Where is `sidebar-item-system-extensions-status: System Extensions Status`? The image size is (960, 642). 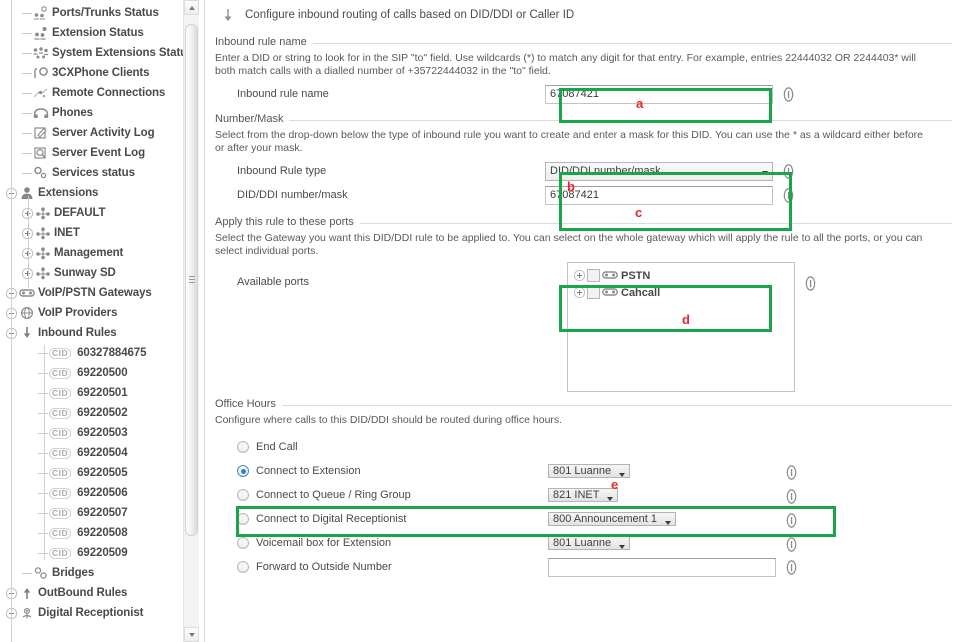 sidebar-item-system-extensions-status: System Extensions Status is located at coordinates (102, 53).